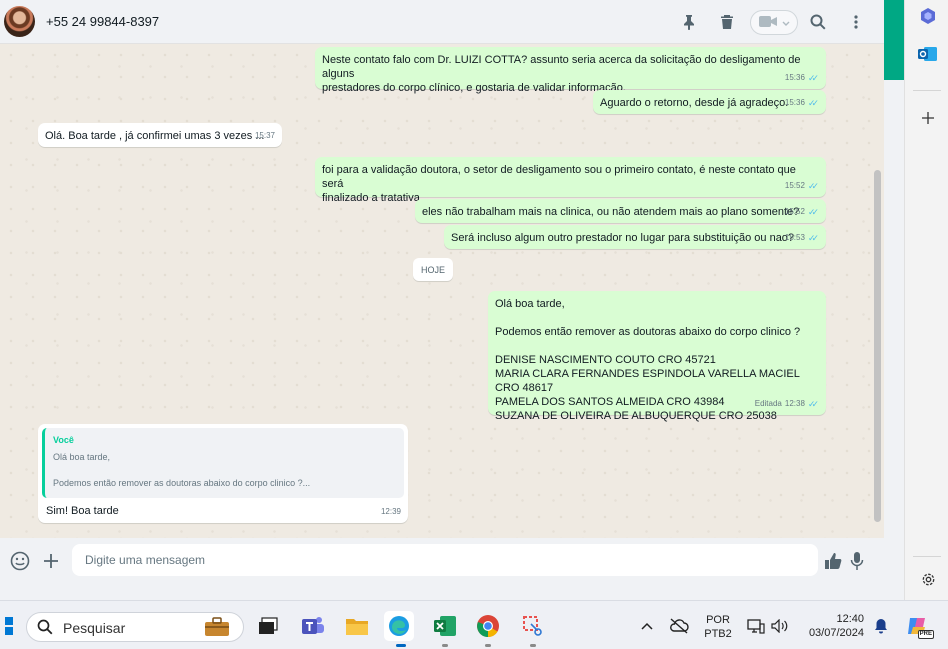 This screenshot has height=649, width=948. What do you see at coordinates (679, 626) in the screenshot?
I see `cloud-offline-icon` at bounding box center [679, 626].